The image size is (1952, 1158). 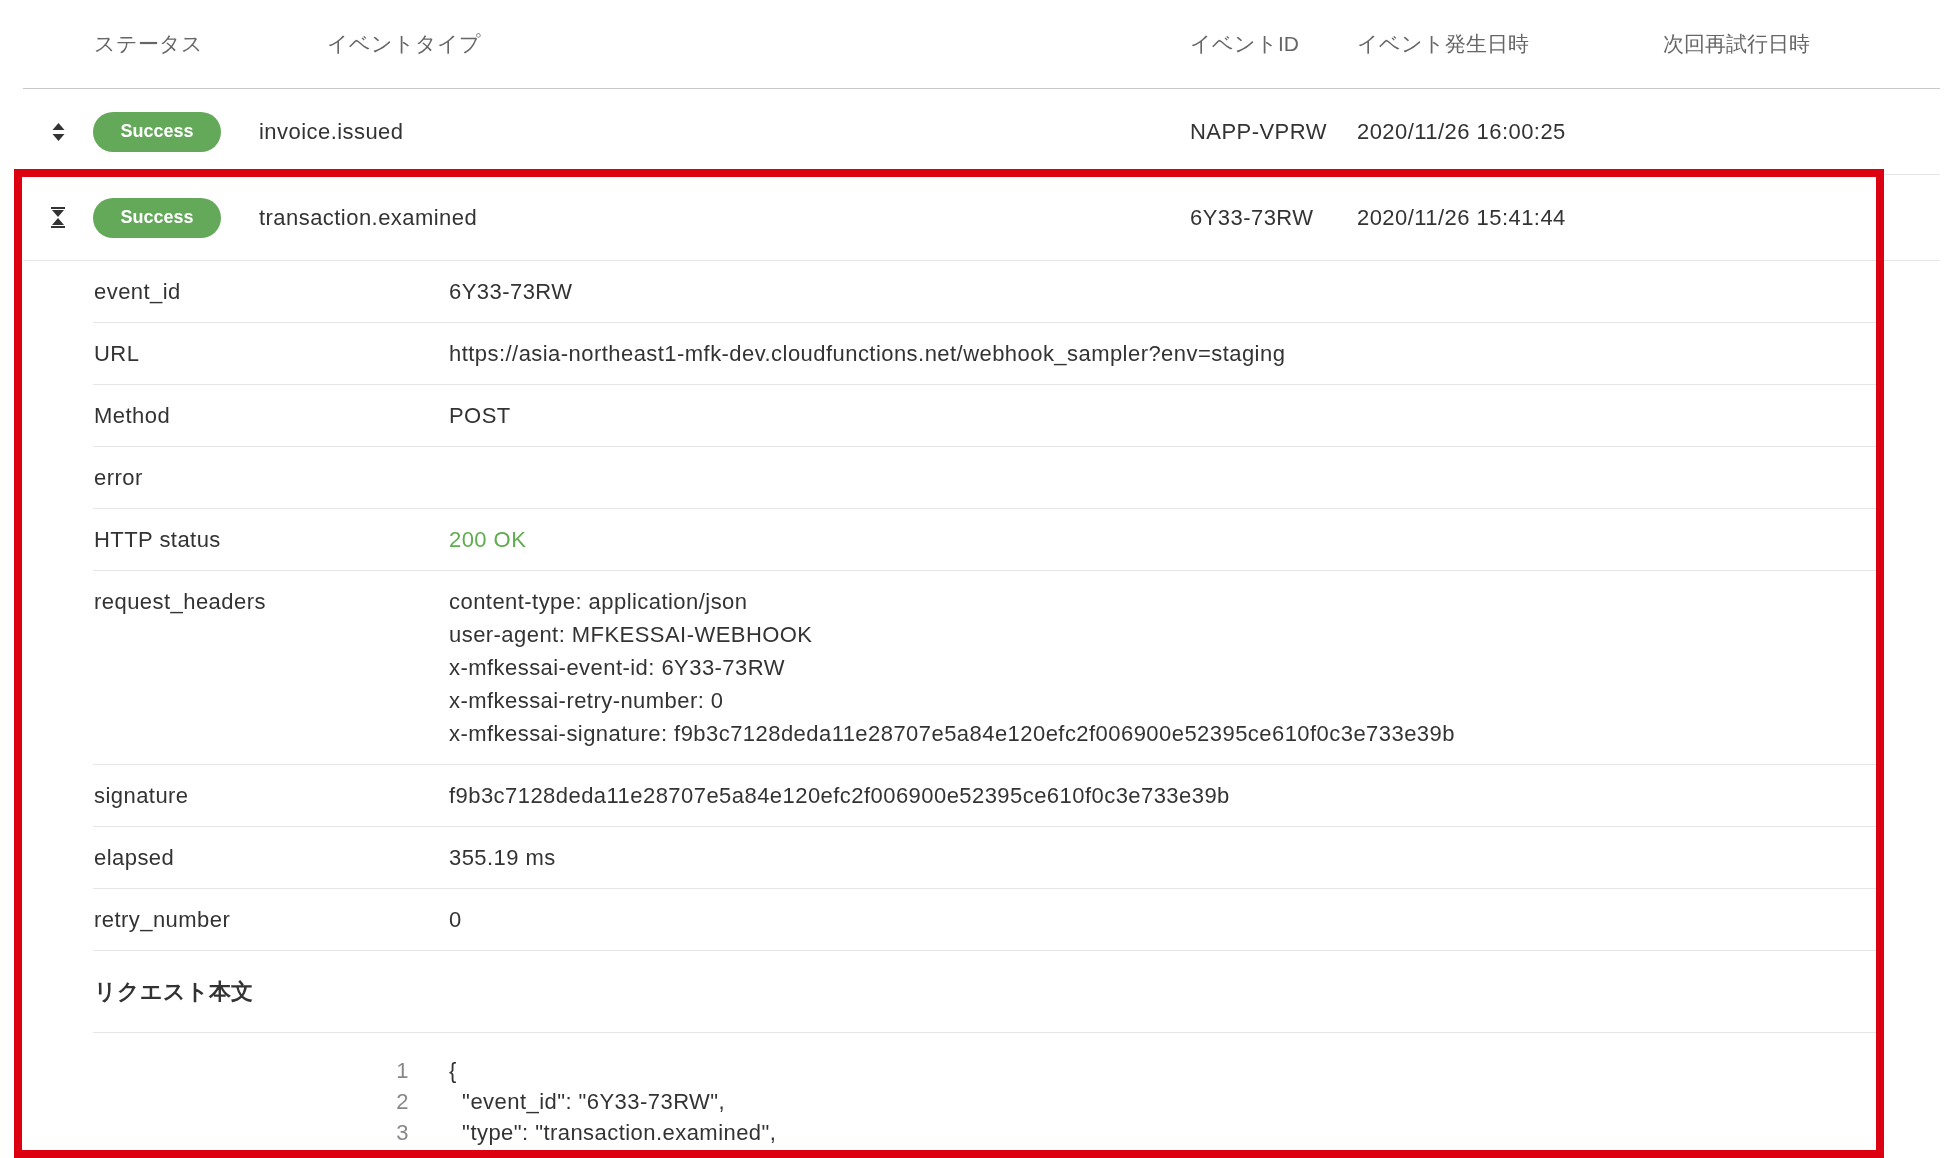 I want to click on column-header: イベント発生日時, so click(x=1443, y=44).